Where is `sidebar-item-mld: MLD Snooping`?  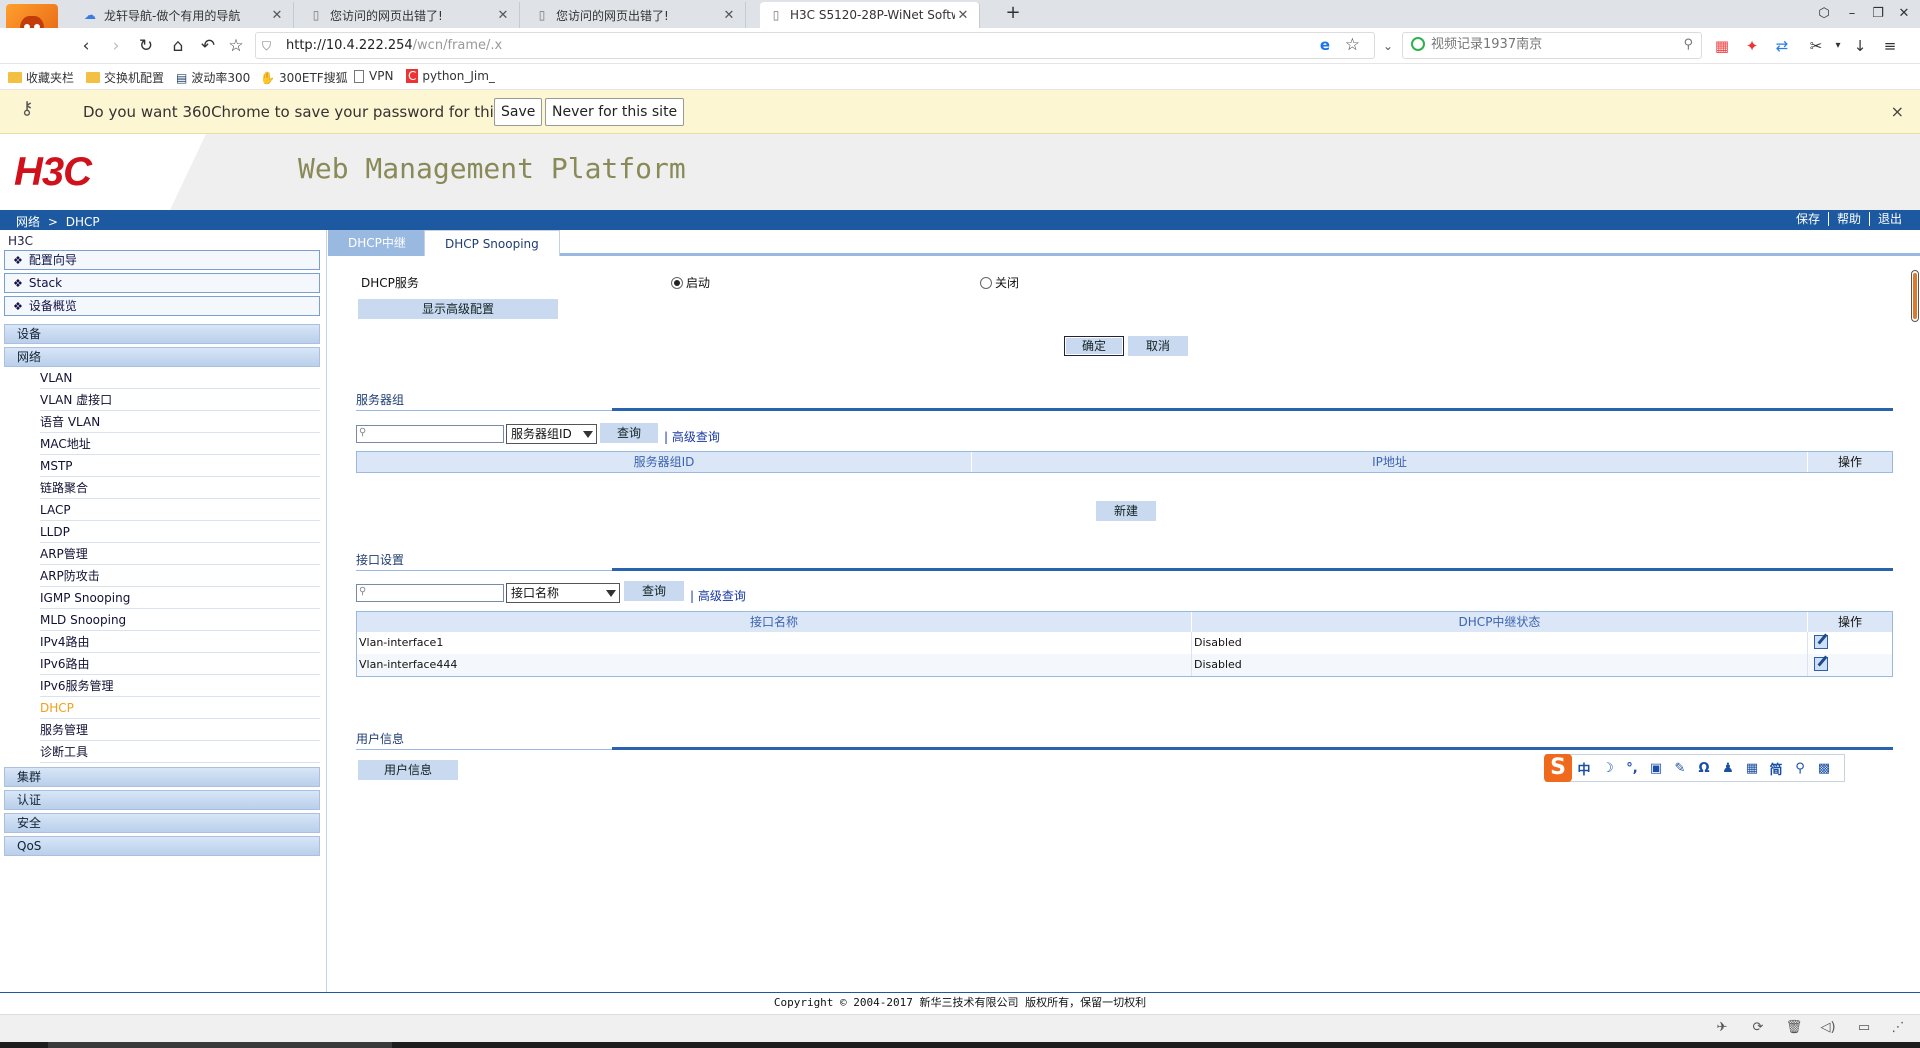
sidebar-item-mld: MLD Snooping is located at coordinates (180, 620).